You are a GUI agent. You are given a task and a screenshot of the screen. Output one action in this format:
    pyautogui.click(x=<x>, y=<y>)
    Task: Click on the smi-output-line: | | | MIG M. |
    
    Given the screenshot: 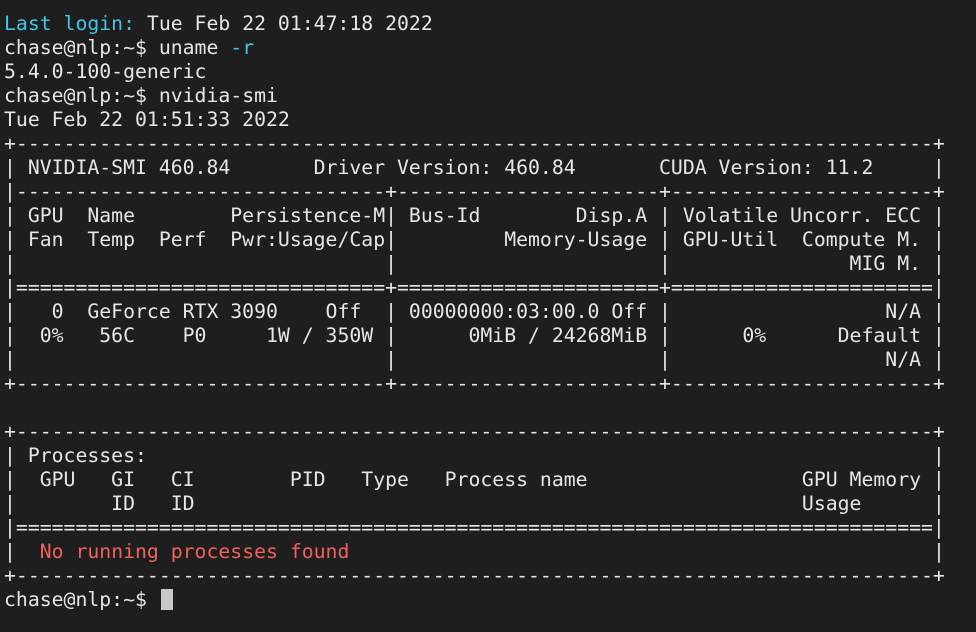 What is the action you would take?
    pyautogui.click(x=474, y=263)
    